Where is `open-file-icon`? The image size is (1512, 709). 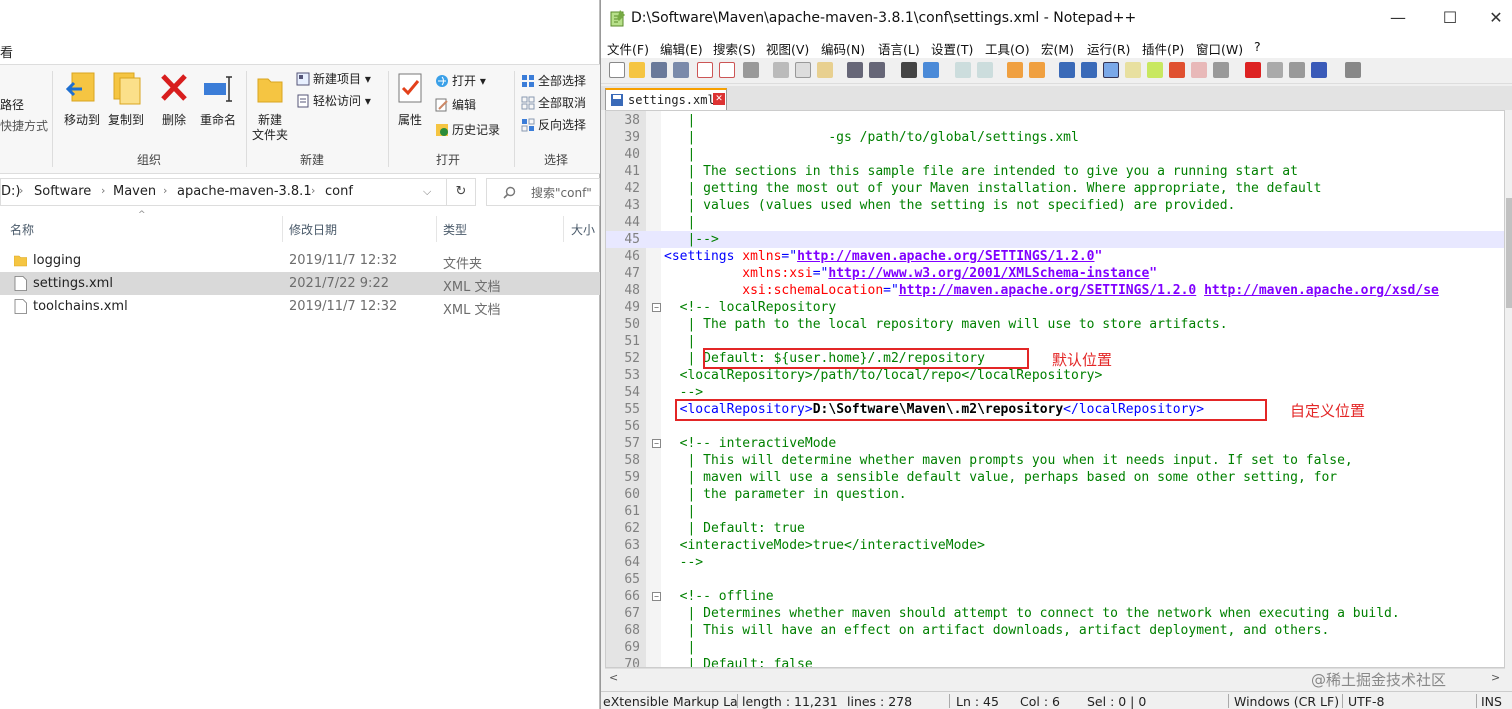 open-file-icon is located at coordinates (637, 70).